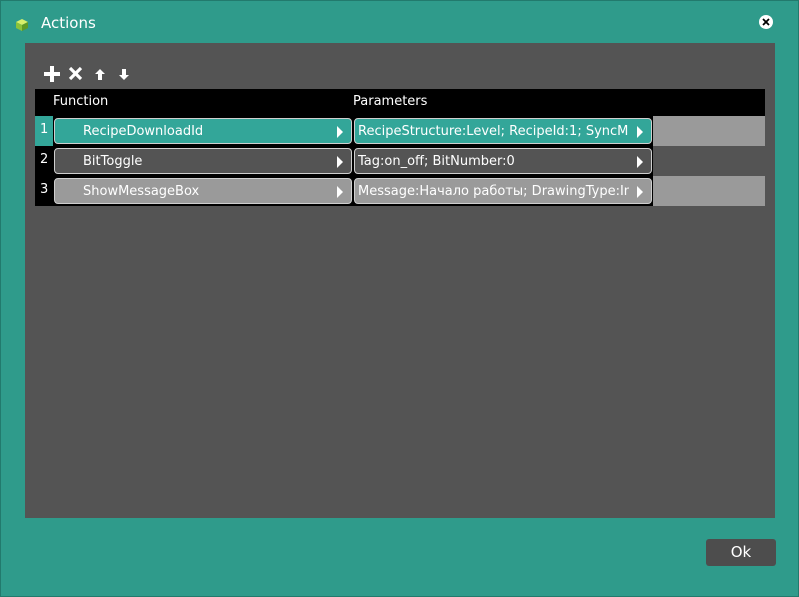 The height and width of the screenshot is (597, 799). What do you see at coordinates (741, 552) in the screenshot?
I see `ok-button: Ok` at bounding box center [741, 552].